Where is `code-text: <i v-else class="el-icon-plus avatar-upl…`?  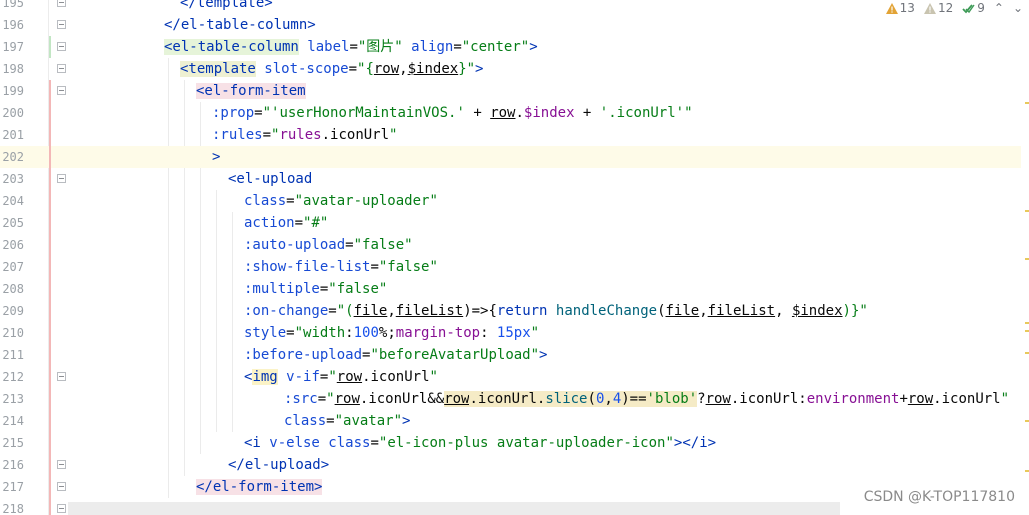
code-text: <i v-else class="el-icon-plus avatar-upl… is located at coordinates (480, 443).